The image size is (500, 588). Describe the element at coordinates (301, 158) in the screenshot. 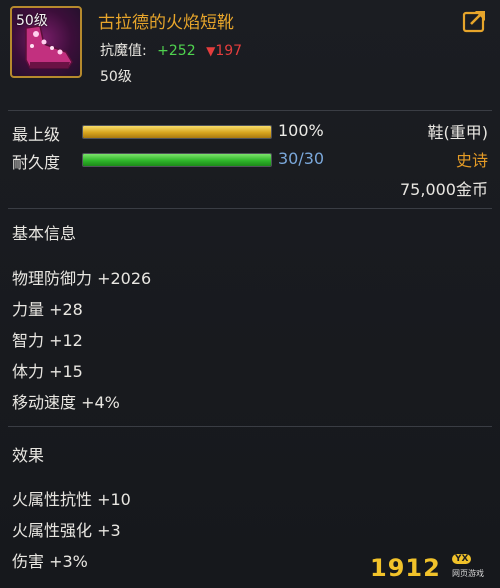

I see `durability-value: 30/30` at that location.